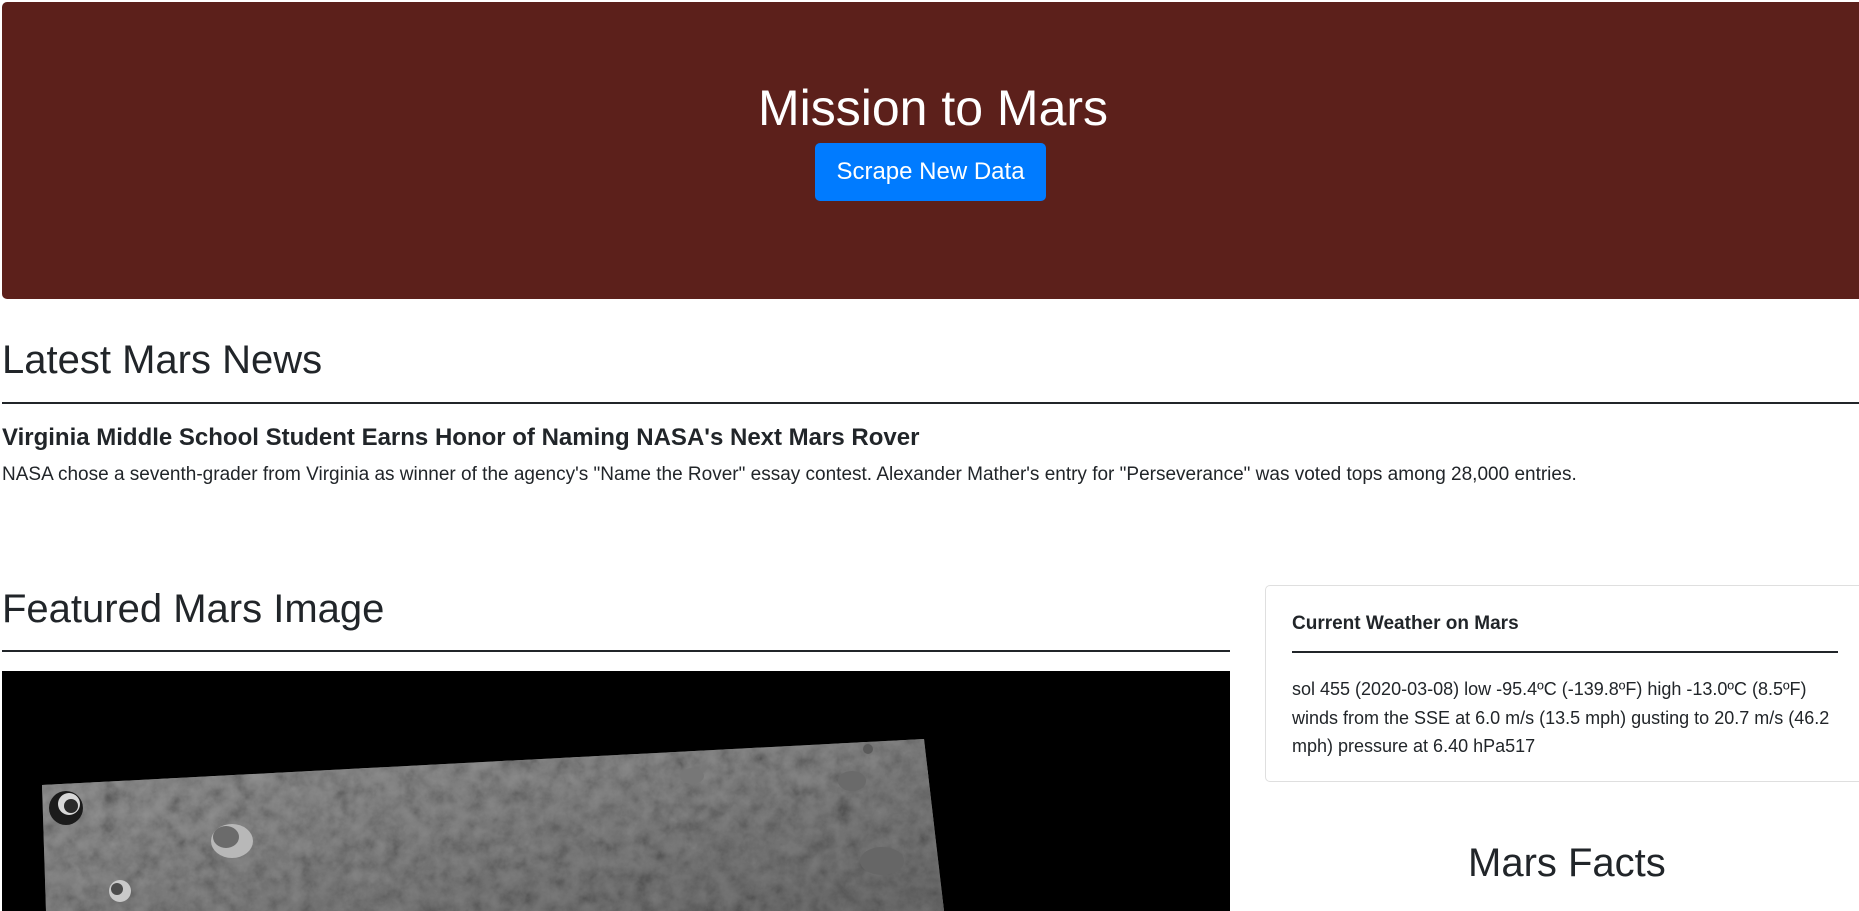 Image resolution: width=1859 pixels, height=911 pixels. What do you see at coordinates (1405, 623) in the screenshot?
I see `weather-card-title: Current Weather on Mars` at bounding box center [1405, 623].